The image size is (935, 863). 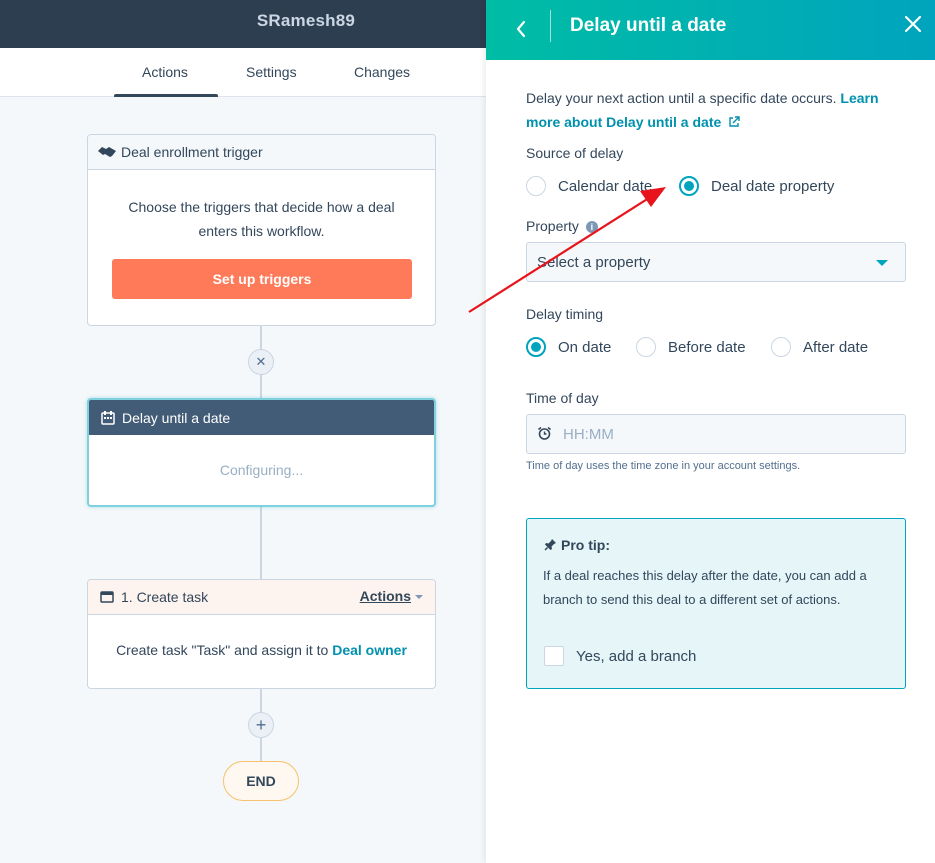 What do you see at coordinates (882, 263) in the screenshot?
I see `caret-down-icon` at bounding box center [882, 263].